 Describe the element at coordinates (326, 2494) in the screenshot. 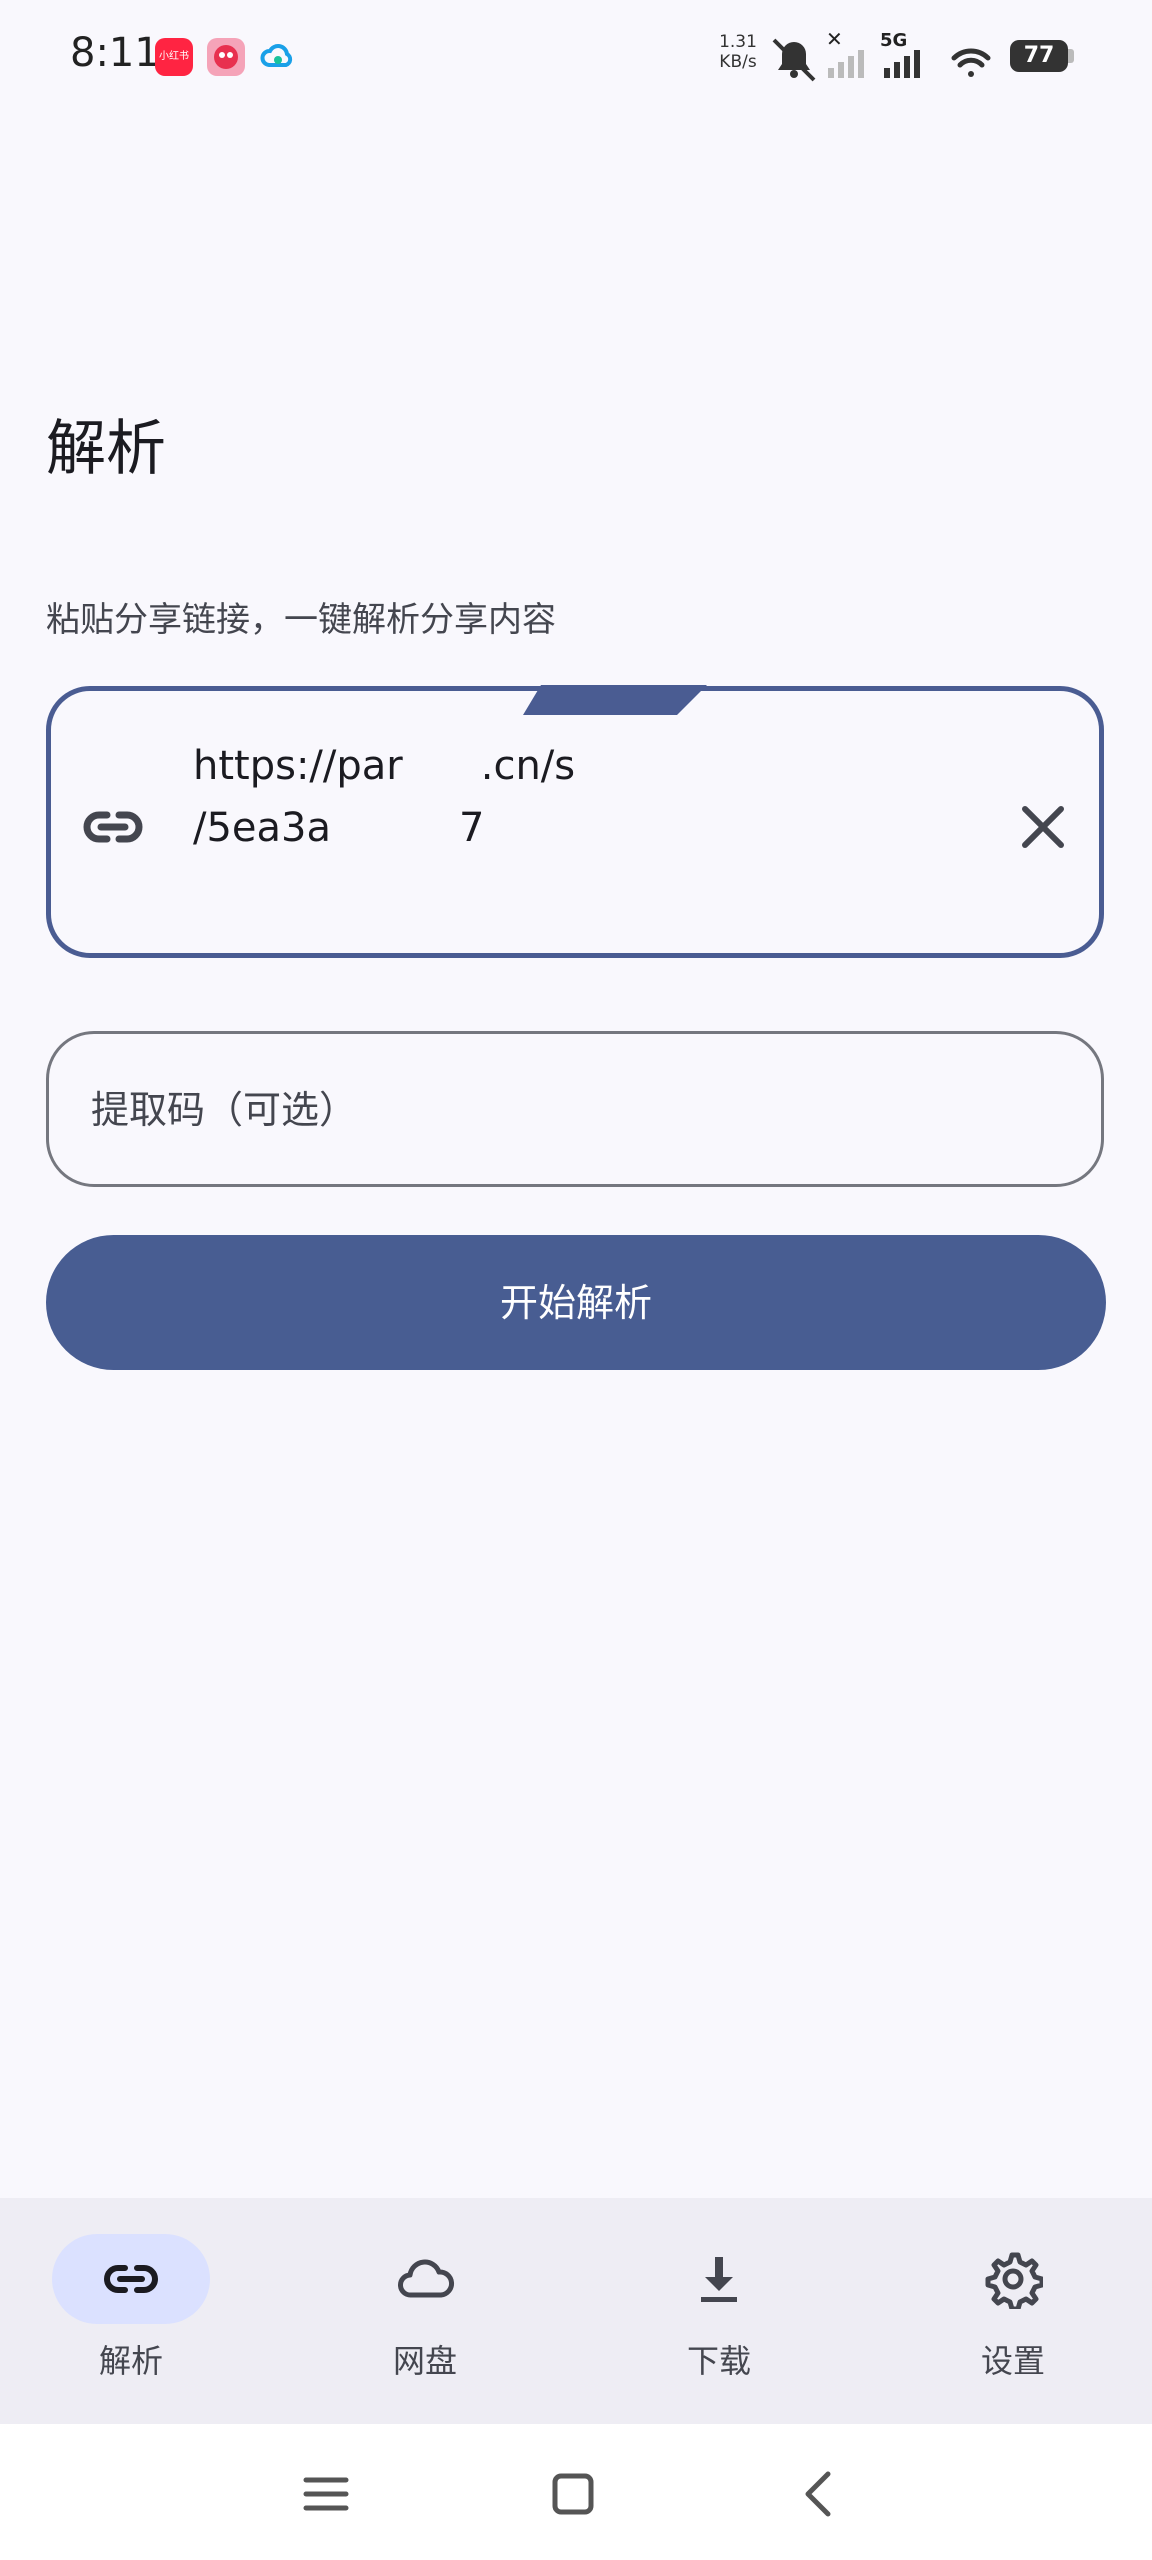

I see `menu-icon` at that location.